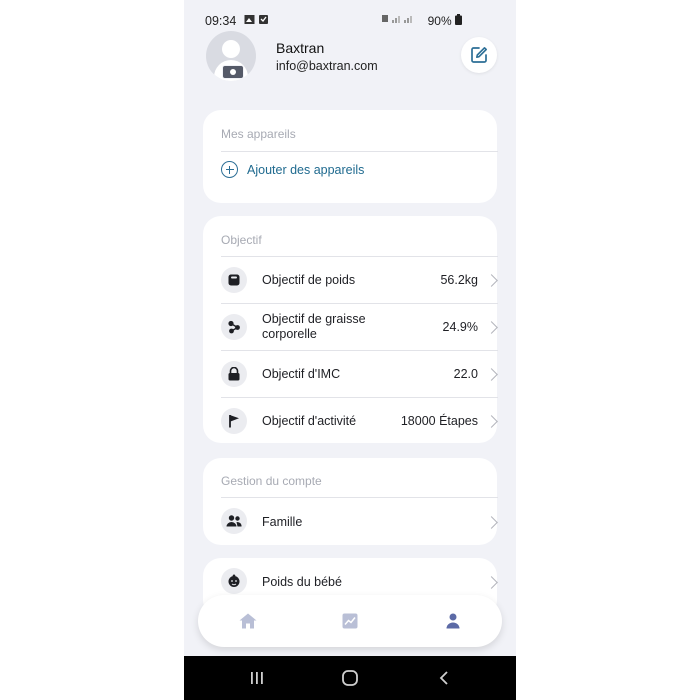  I want to click on objective-body-fat-row: Objectif de graisse corporelle 24.9%, so click(359, 327).